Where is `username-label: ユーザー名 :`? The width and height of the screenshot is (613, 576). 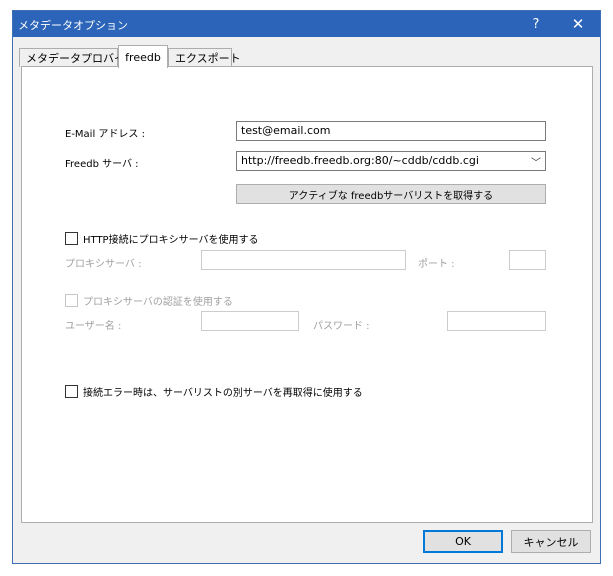
username-label: ユーザー名 : is located at coordinates (93, 326).